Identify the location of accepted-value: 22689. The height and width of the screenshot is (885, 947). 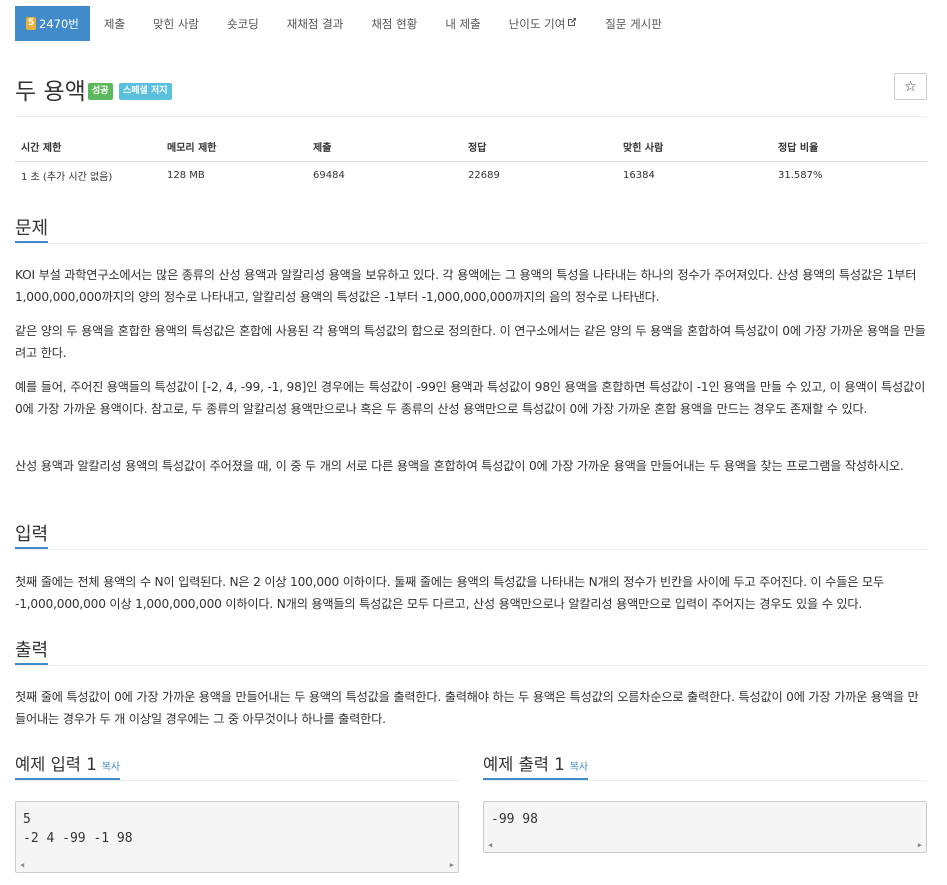
(484, 175).